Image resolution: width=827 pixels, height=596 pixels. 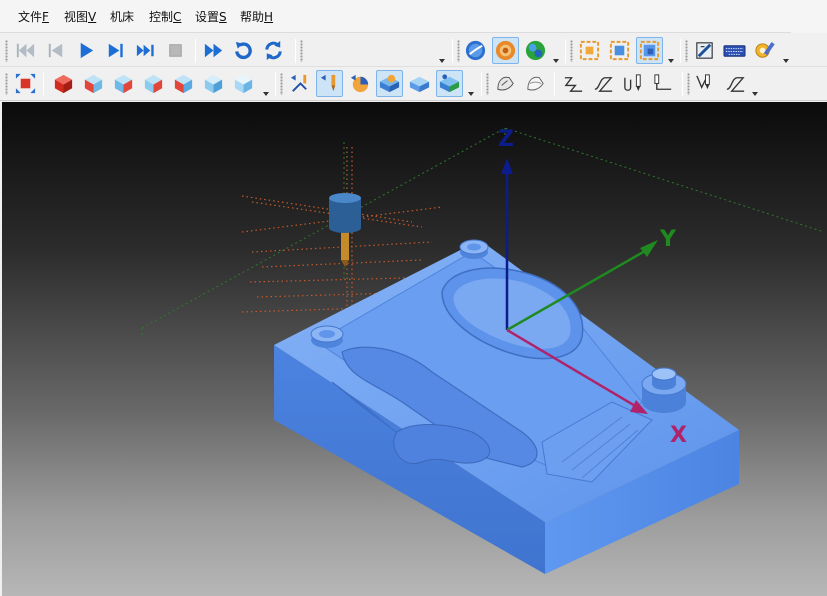 I want to click on view-back-button, so click(x=93, y=83).